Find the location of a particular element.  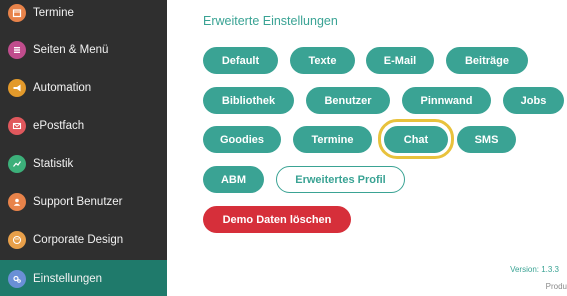

default-button: Default is located at coordinates (240, 60).